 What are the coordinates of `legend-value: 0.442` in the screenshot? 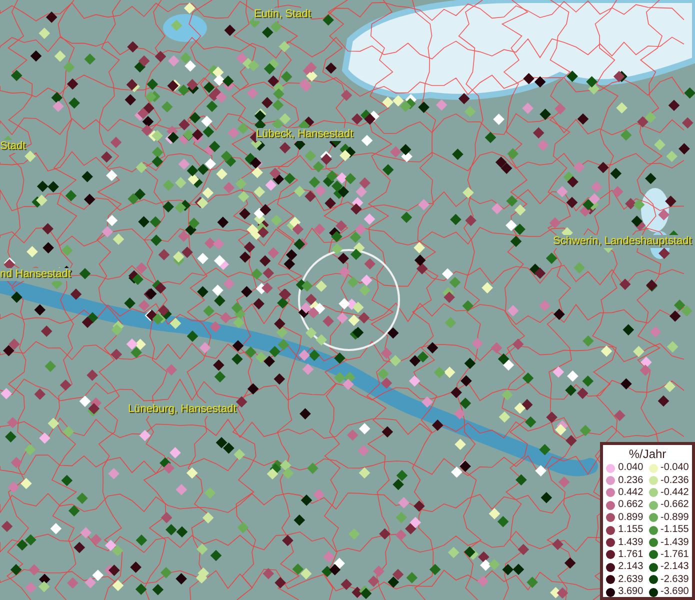 It's located at (631, 492).